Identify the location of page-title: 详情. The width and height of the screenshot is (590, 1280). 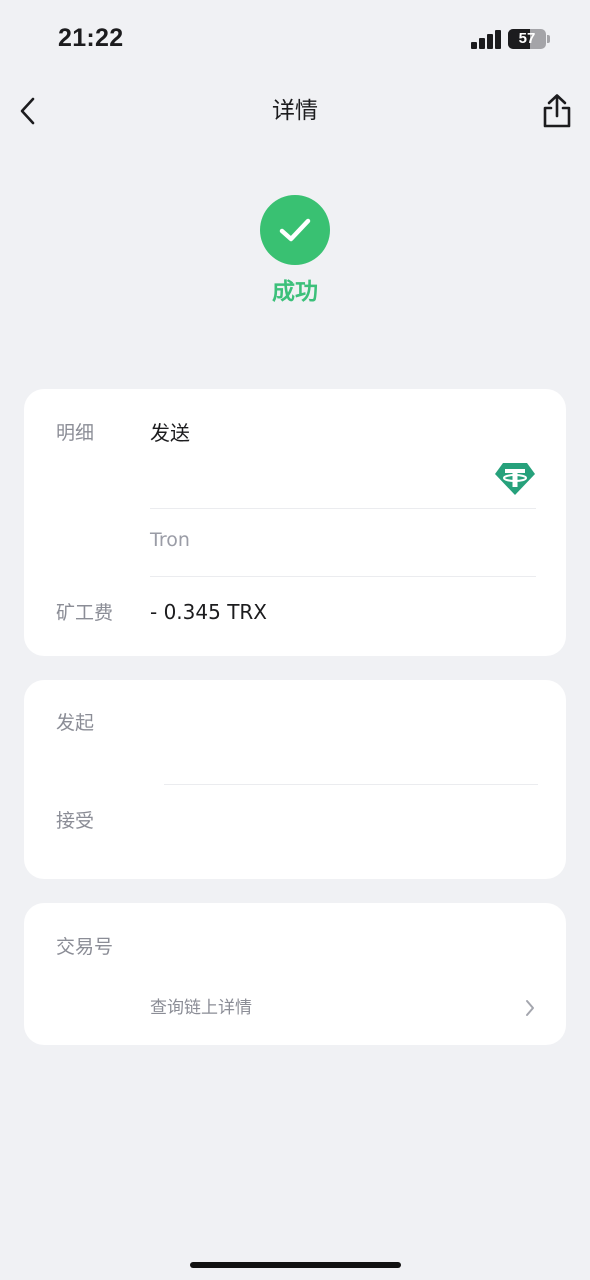
(295, 111).